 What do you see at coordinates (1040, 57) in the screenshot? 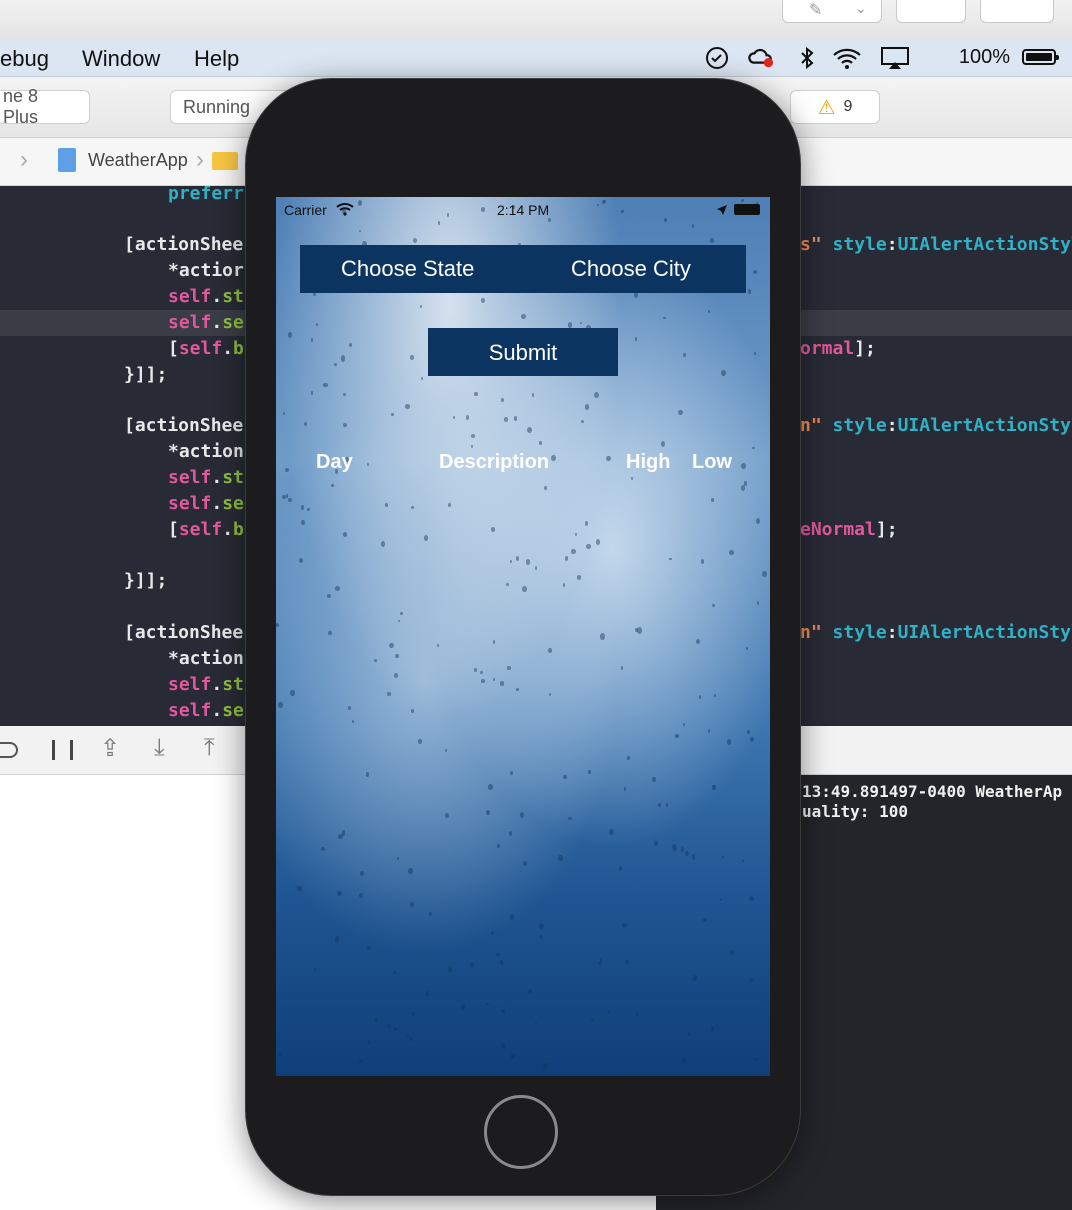
I see `battery-icon` at bounding box center [1040, 57].